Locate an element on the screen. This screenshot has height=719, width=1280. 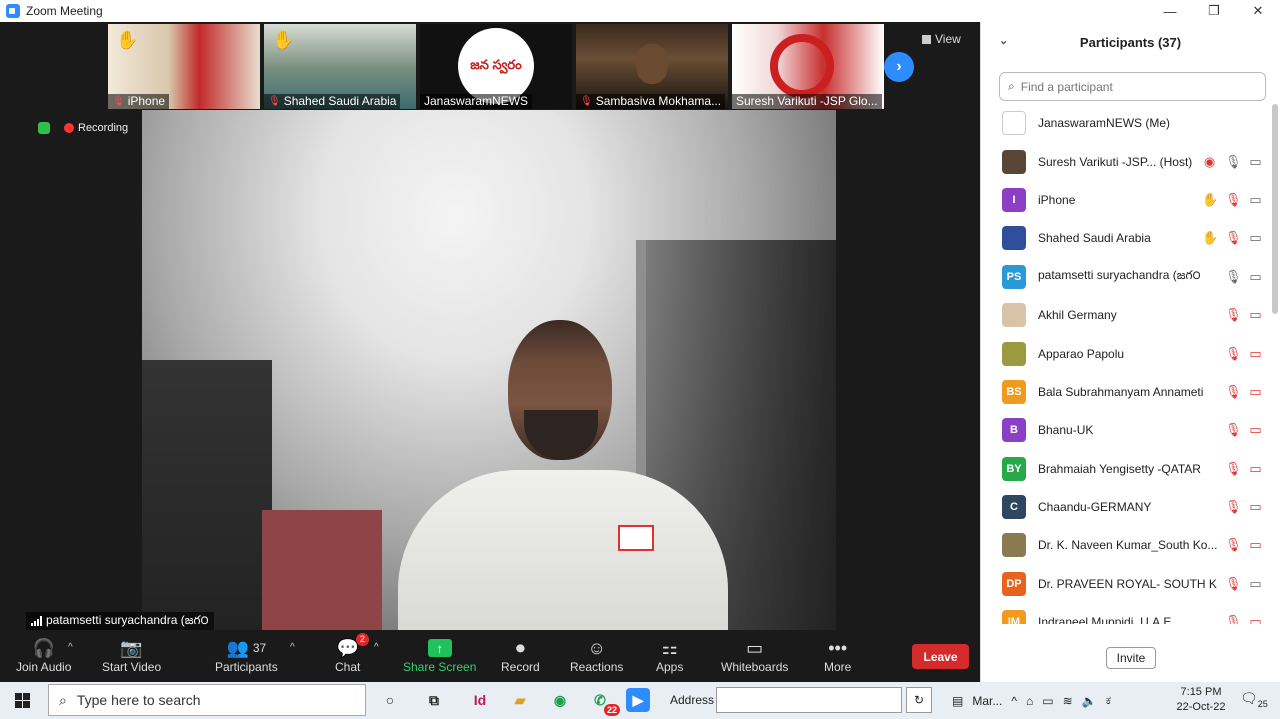
participant-status-icons: ✋ 🎙 ▭ is located at coordinates (1232, 238).